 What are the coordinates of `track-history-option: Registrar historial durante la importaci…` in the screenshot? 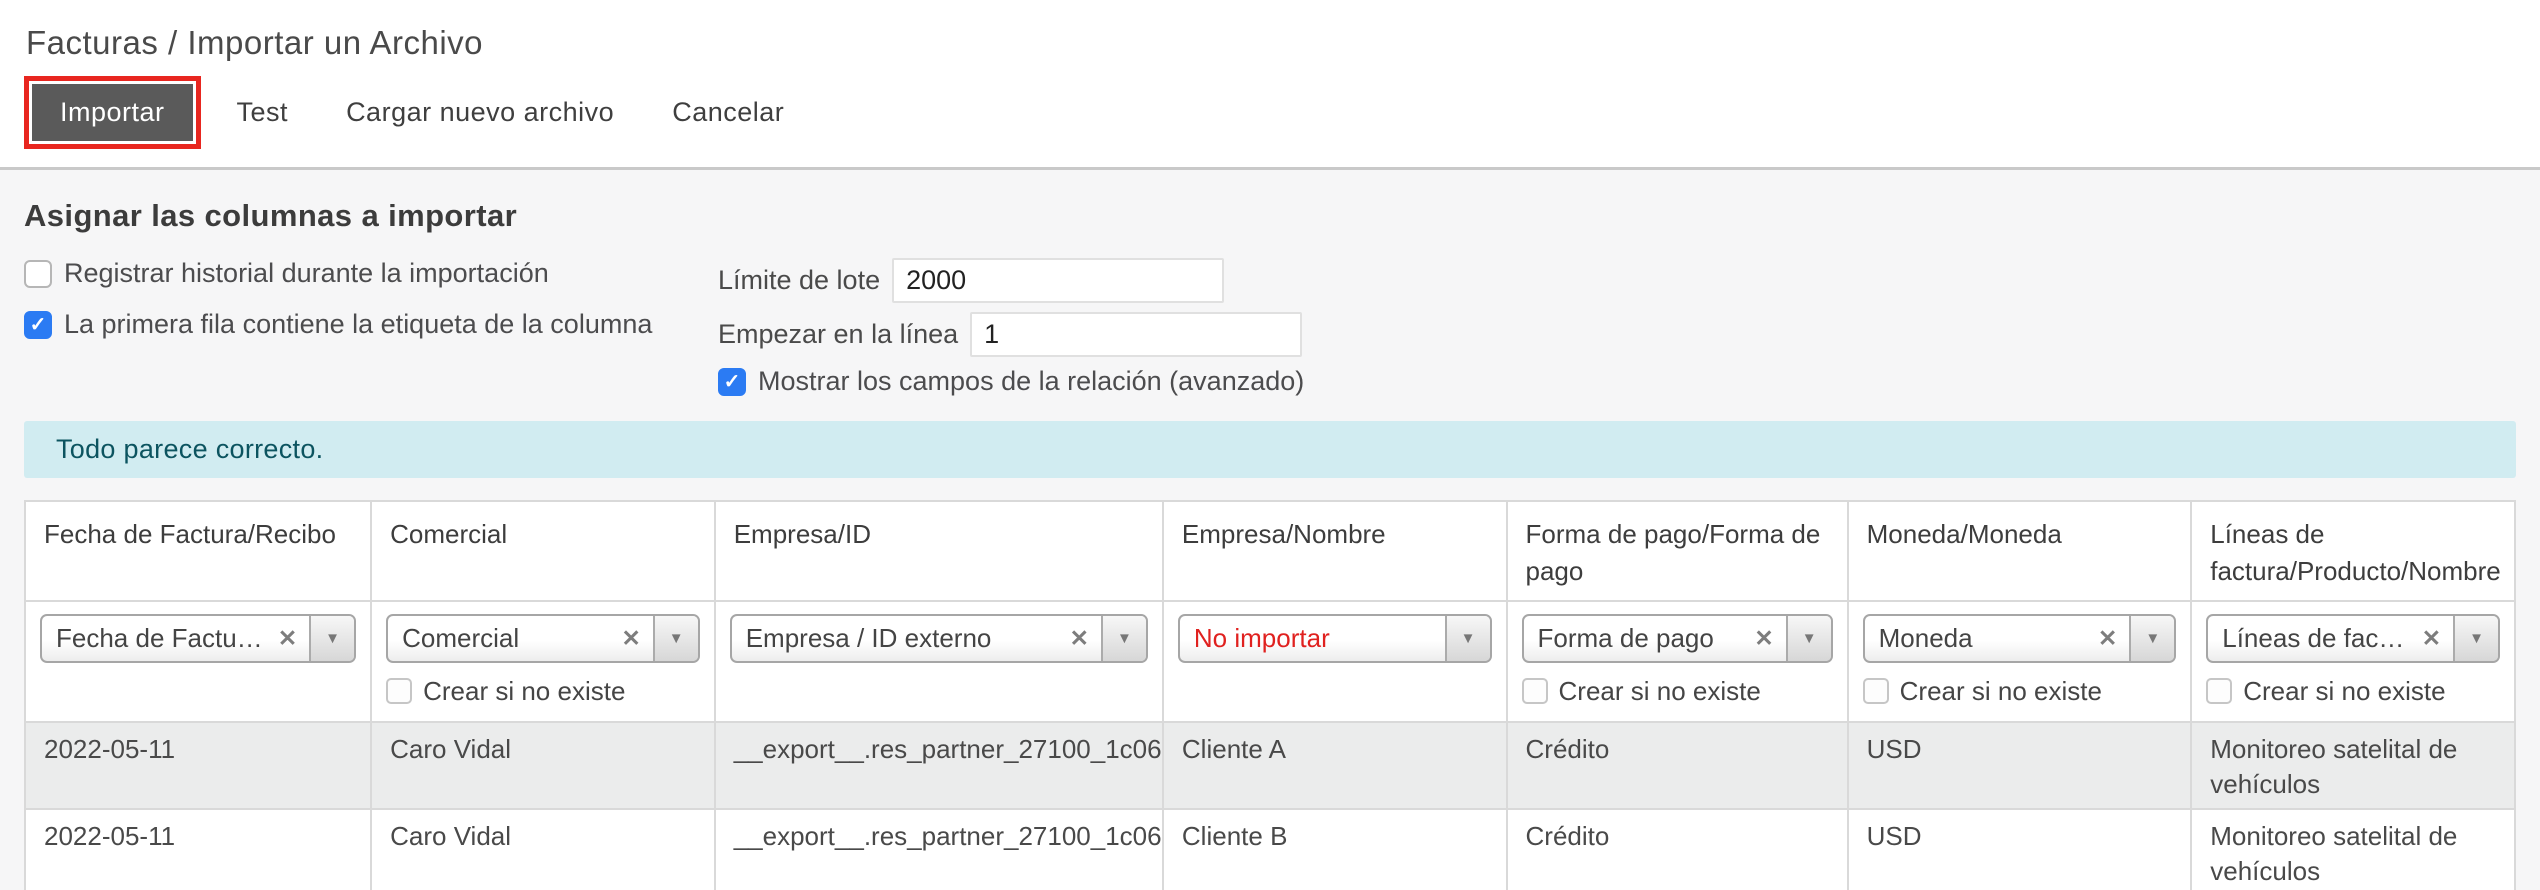 It's located at (361, 273).